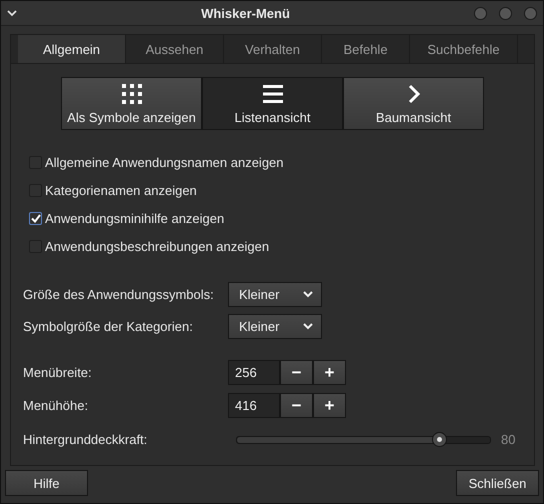 The width and height of the screenshot is (544, 504). What do you see at coordinates (119, 294) in the screenshot?
I see `field-label: Größe des Anwendungssymbols:` at bounding box center [119, 294].